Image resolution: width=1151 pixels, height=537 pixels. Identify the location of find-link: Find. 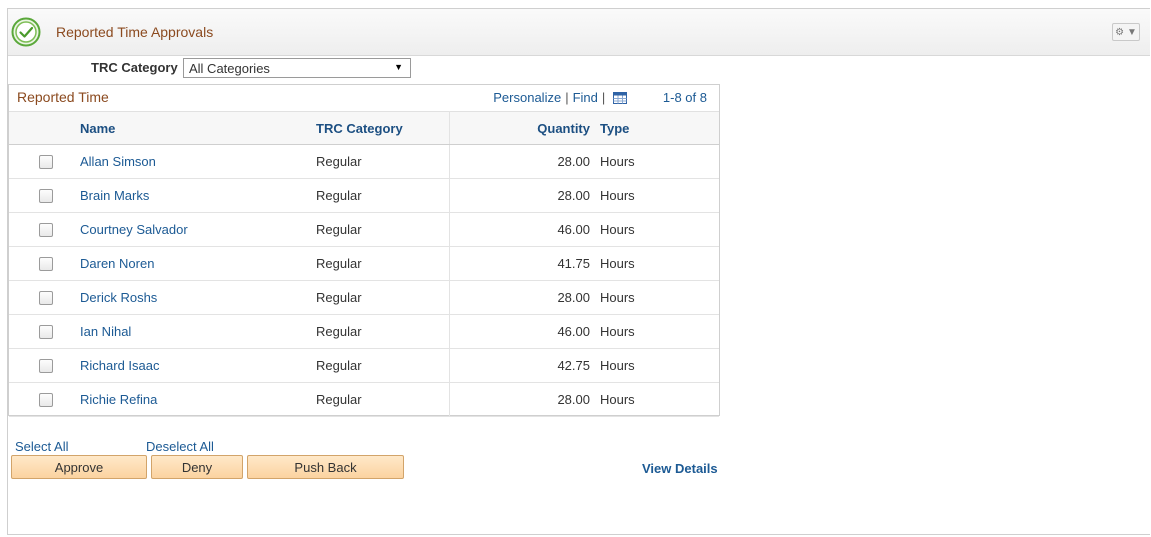
(585, 97).